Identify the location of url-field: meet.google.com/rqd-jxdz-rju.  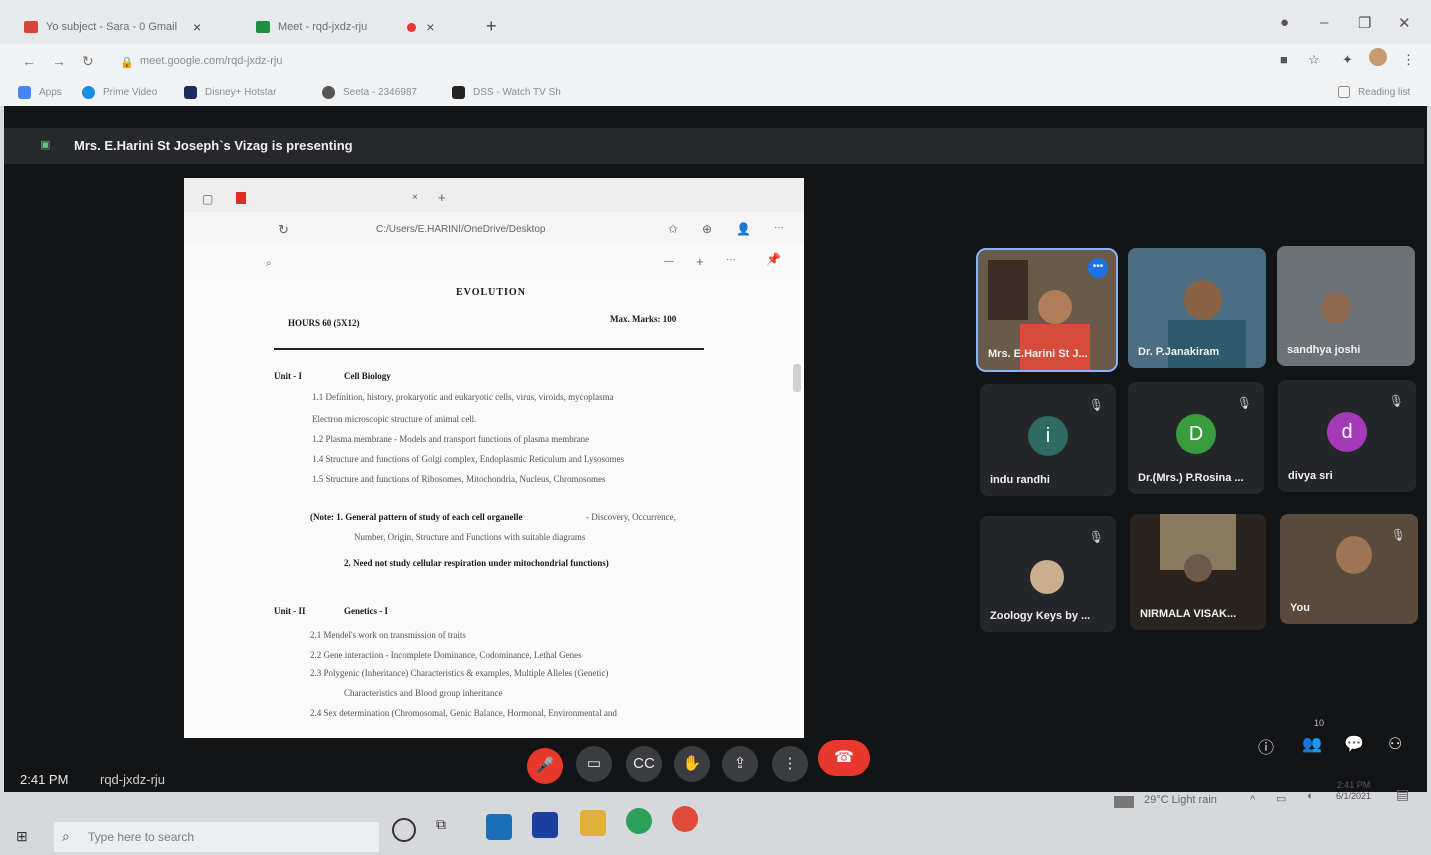
(211, 61).